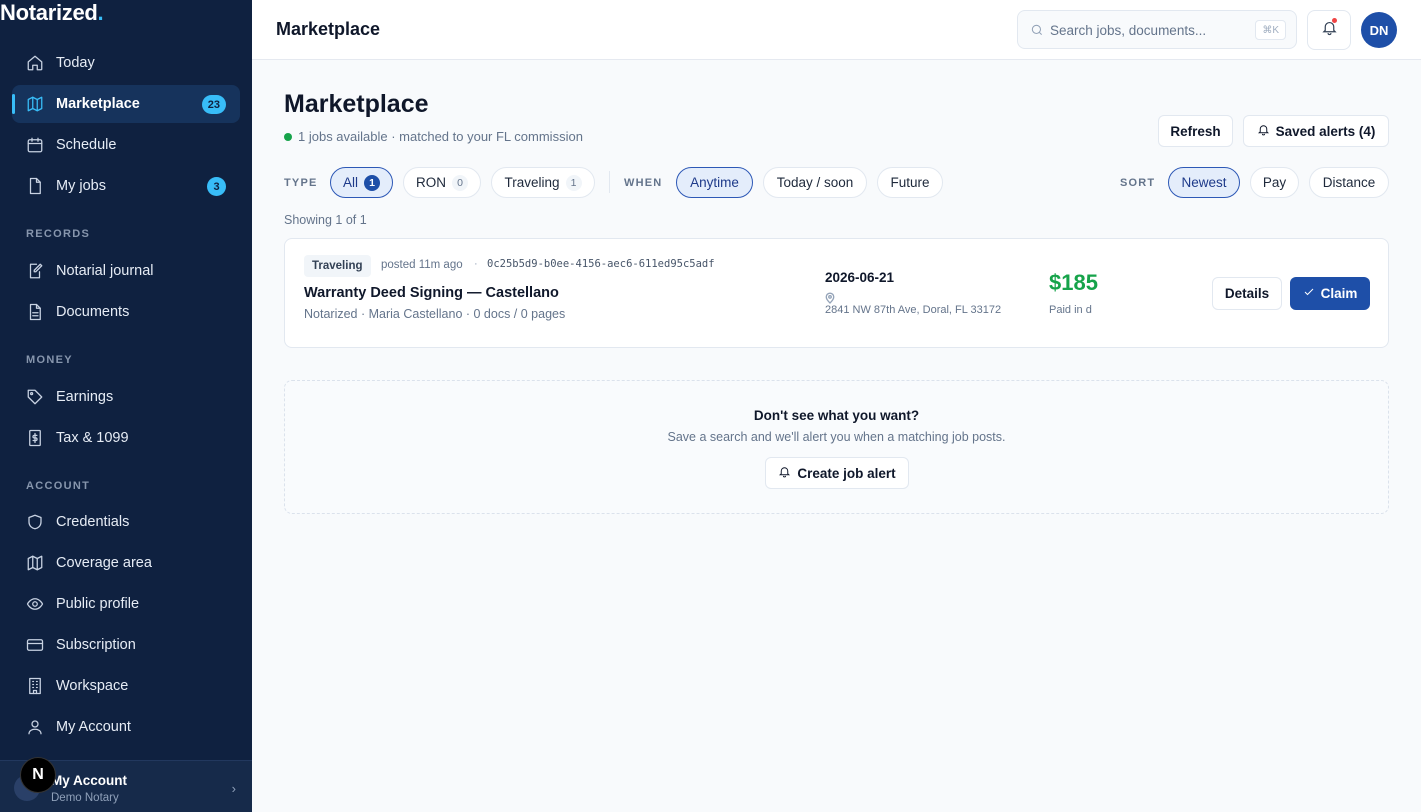 This screenshot has height=812, width=1421. What do you see at coordinates (846, 473) in the screenshot?
I see `create-job-alert-label: Create job alert` at bounding box center [846, 473].